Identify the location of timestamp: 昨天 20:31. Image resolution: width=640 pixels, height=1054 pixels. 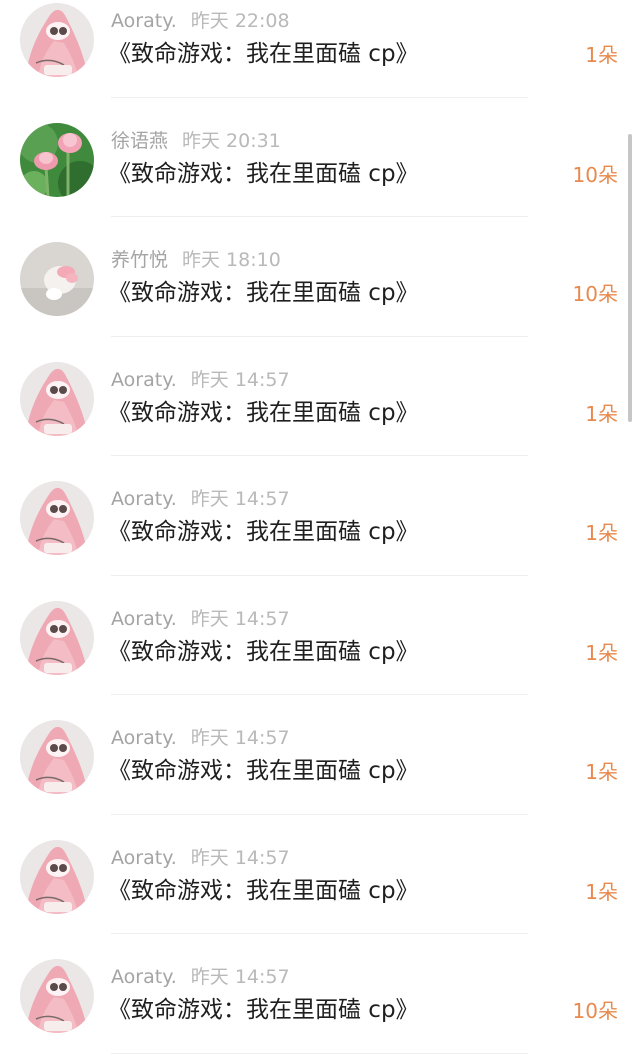
(231, 140).